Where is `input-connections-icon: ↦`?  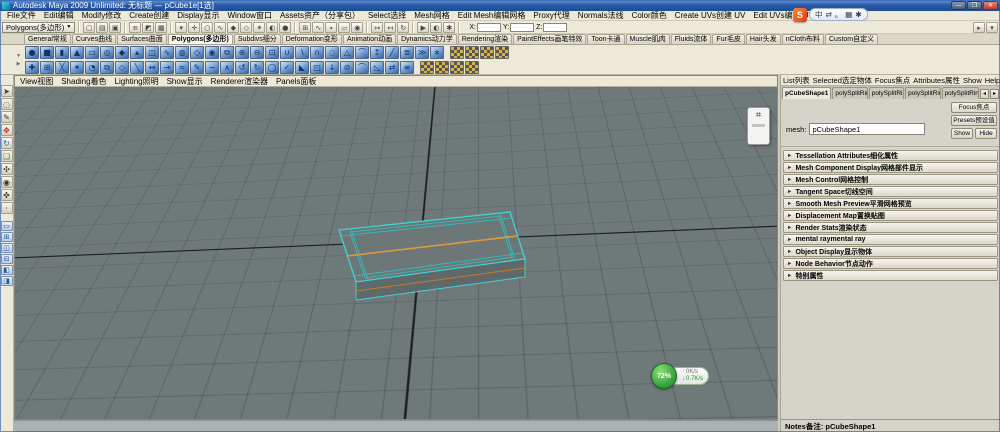
input-connections-icon: ↦ is located at coordinates (377, 27).